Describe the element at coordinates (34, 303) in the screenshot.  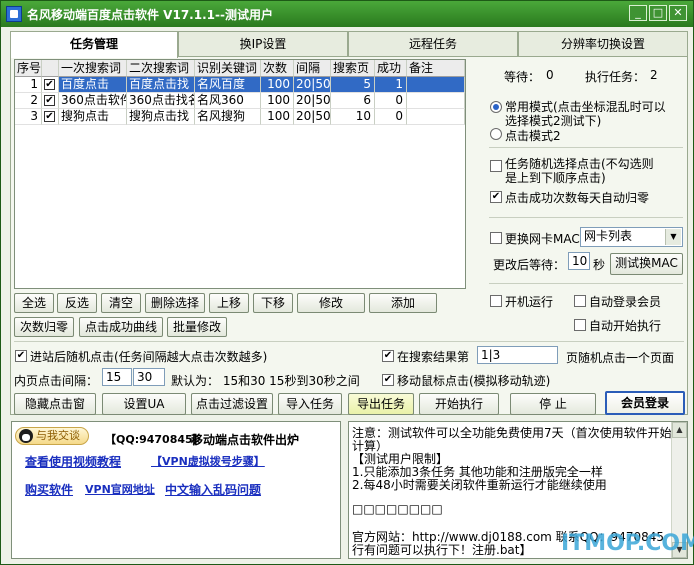
I see `select-all-button: 全选` at that location.